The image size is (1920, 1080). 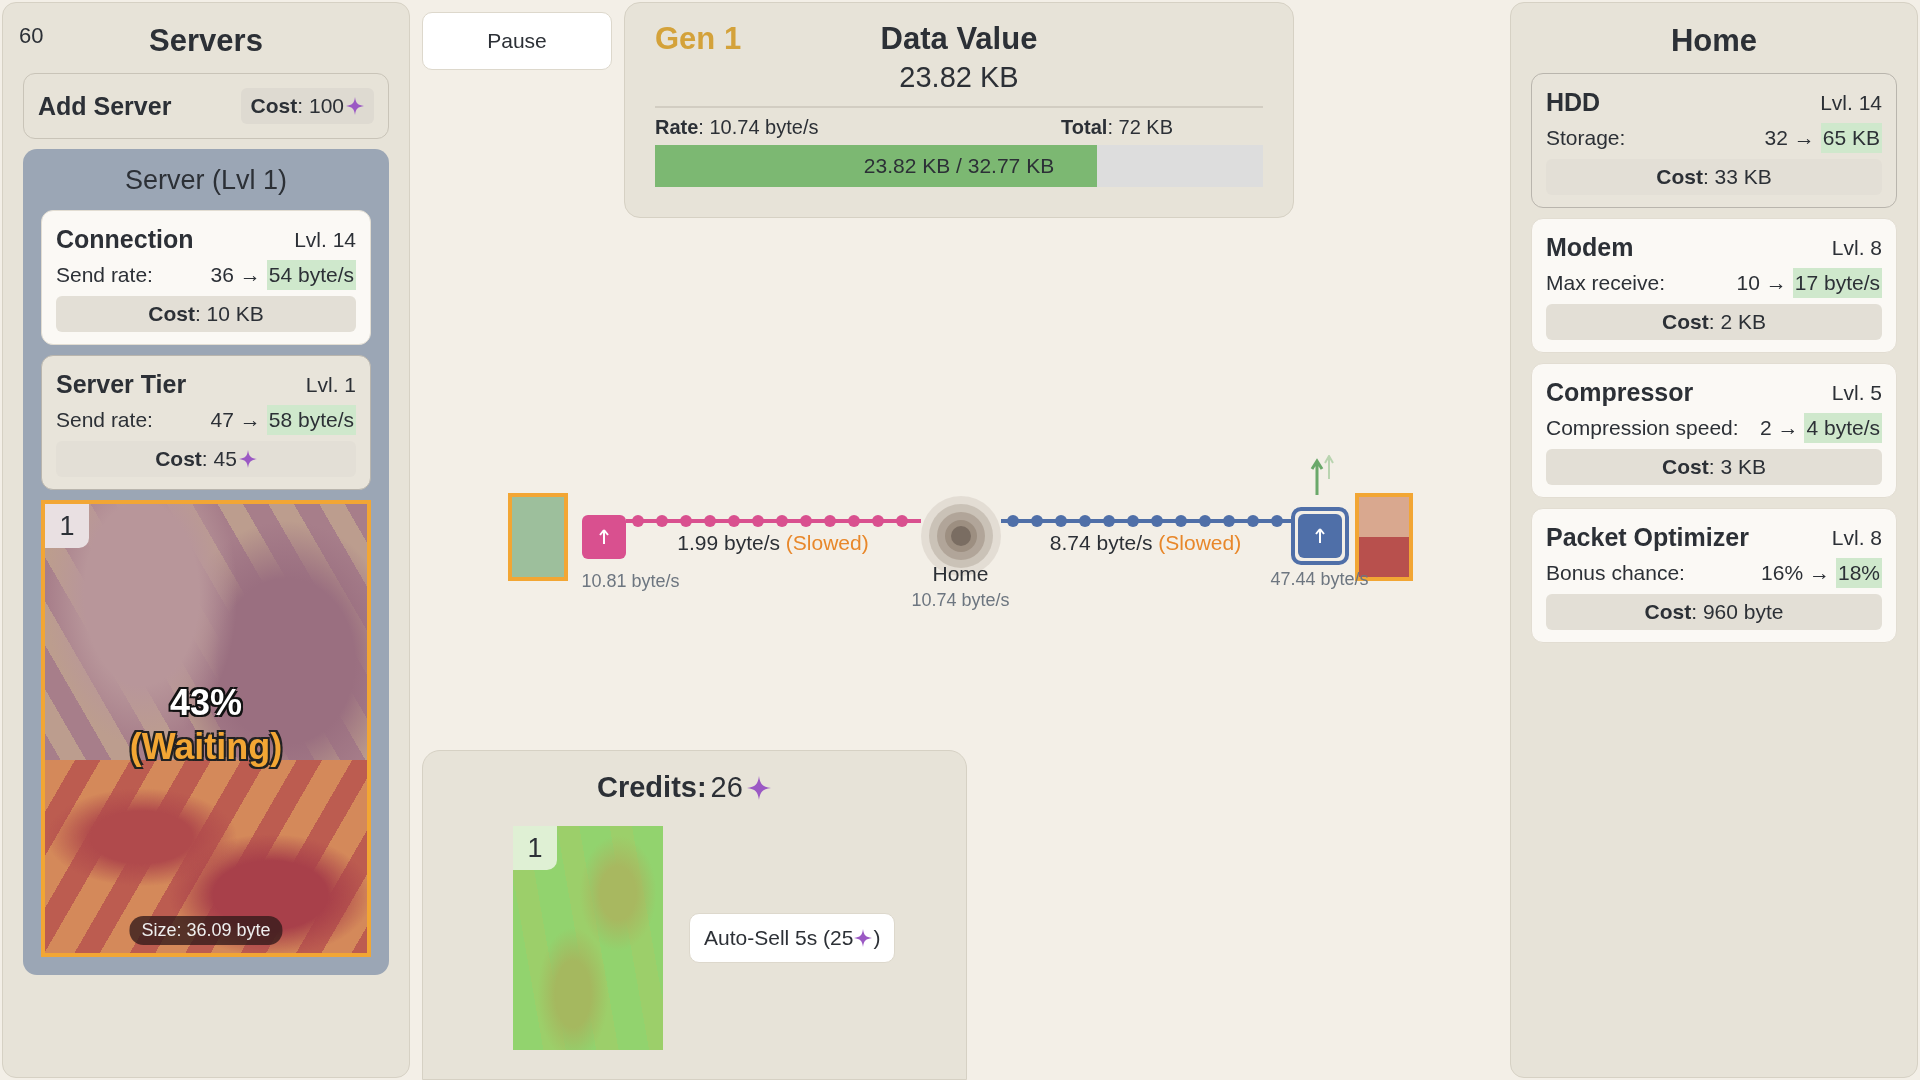 I want to click on server-title: Server (Lvl 1), so click(x=205, y=180).